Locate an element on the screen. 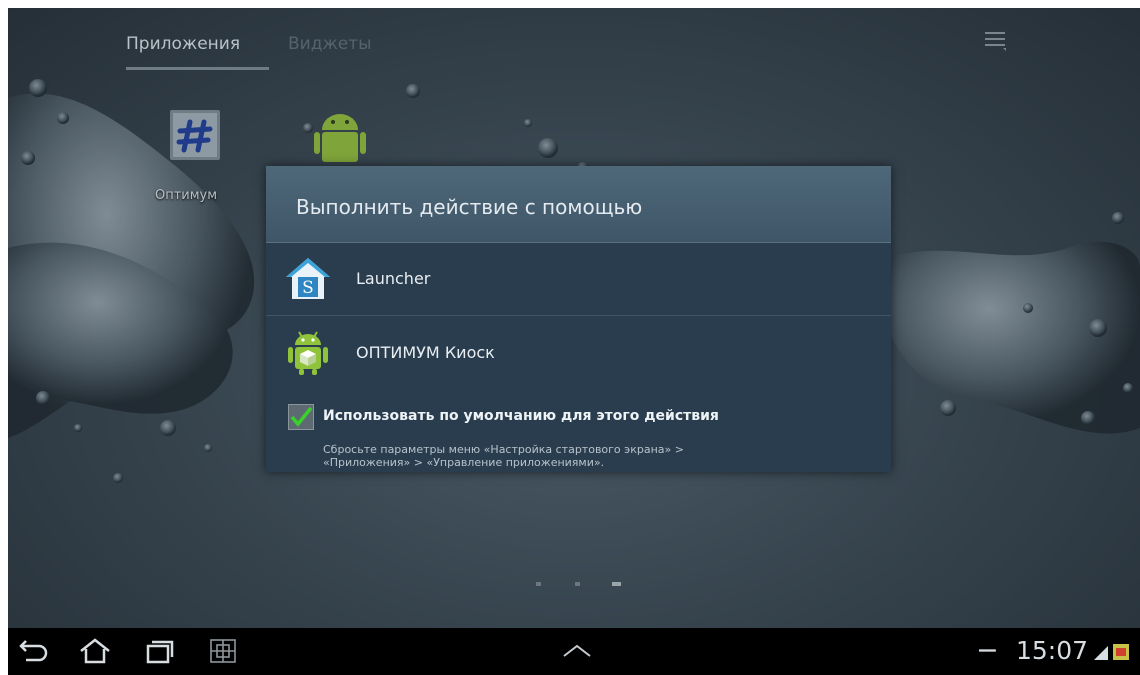 Image resolution: width=1140 pixels, height=675 pixels. launcher-house-s-icon: S is located at coordinates (308, 278).